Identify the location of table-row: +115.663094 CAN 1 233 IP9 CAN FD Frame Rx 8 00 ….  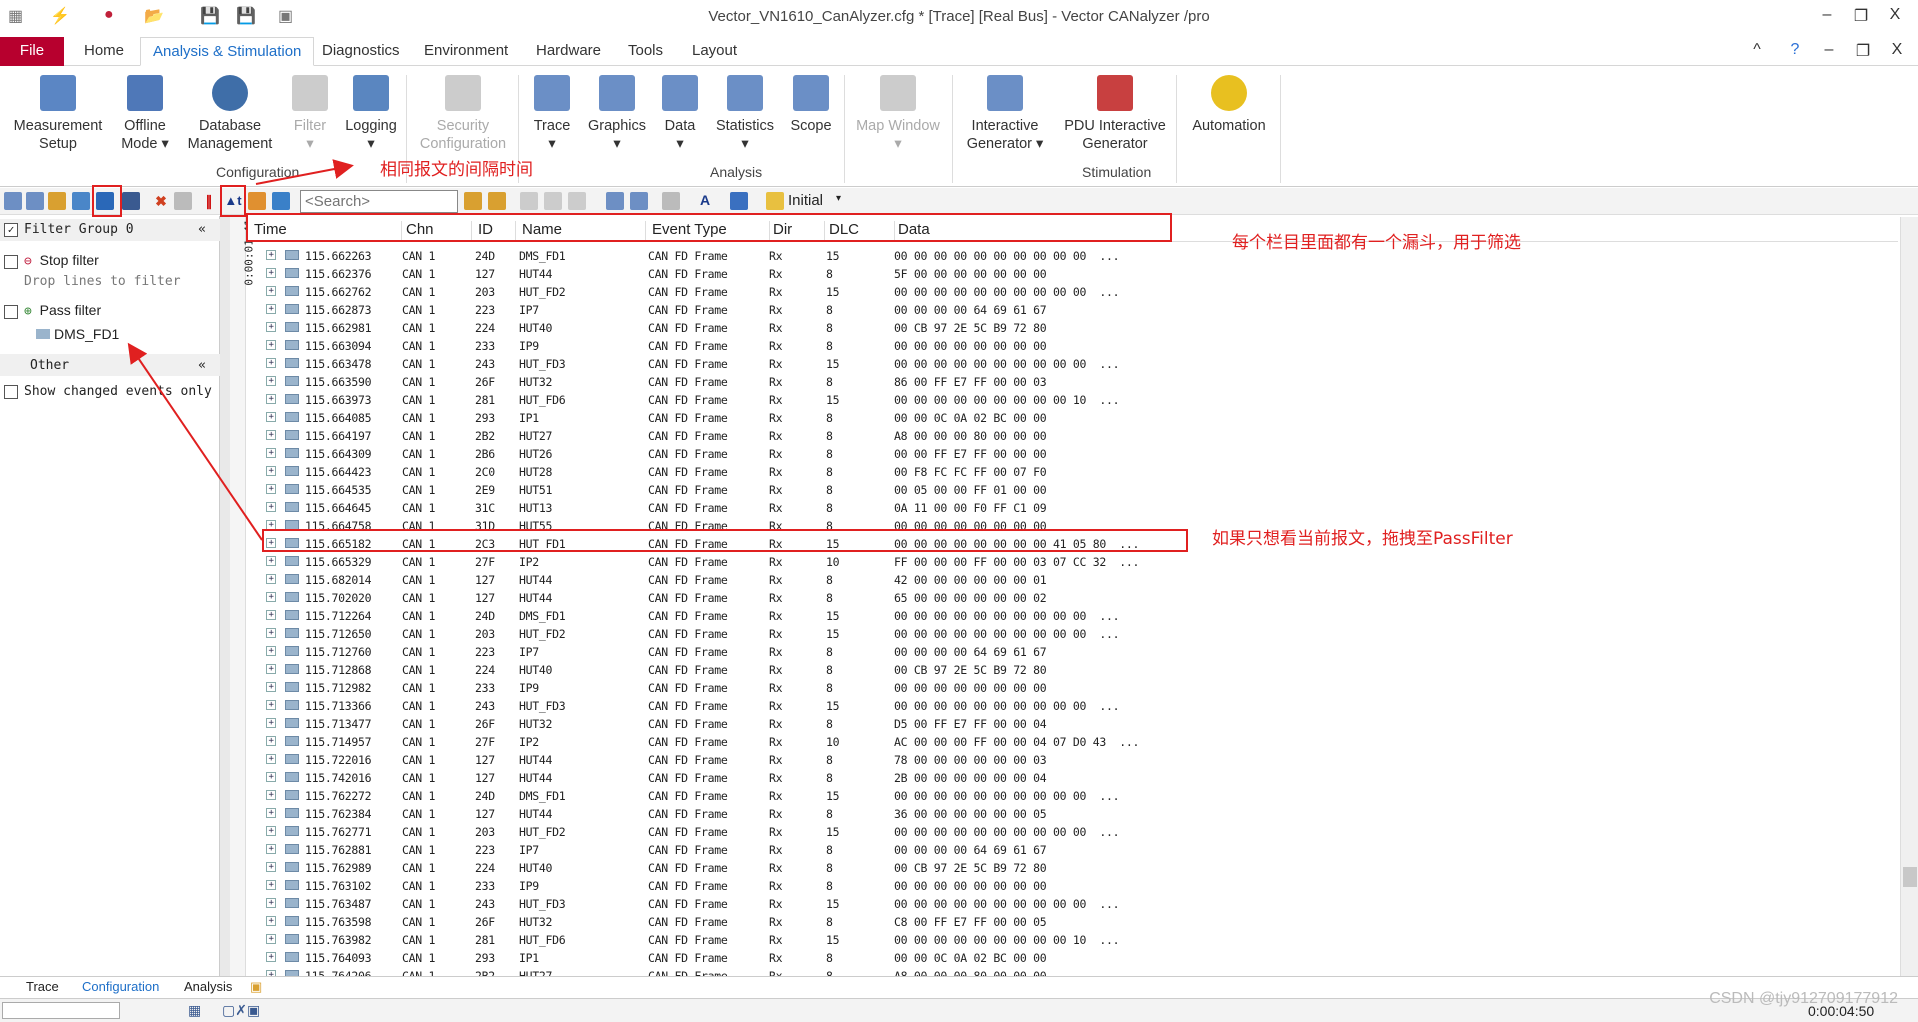
(1072, 346).